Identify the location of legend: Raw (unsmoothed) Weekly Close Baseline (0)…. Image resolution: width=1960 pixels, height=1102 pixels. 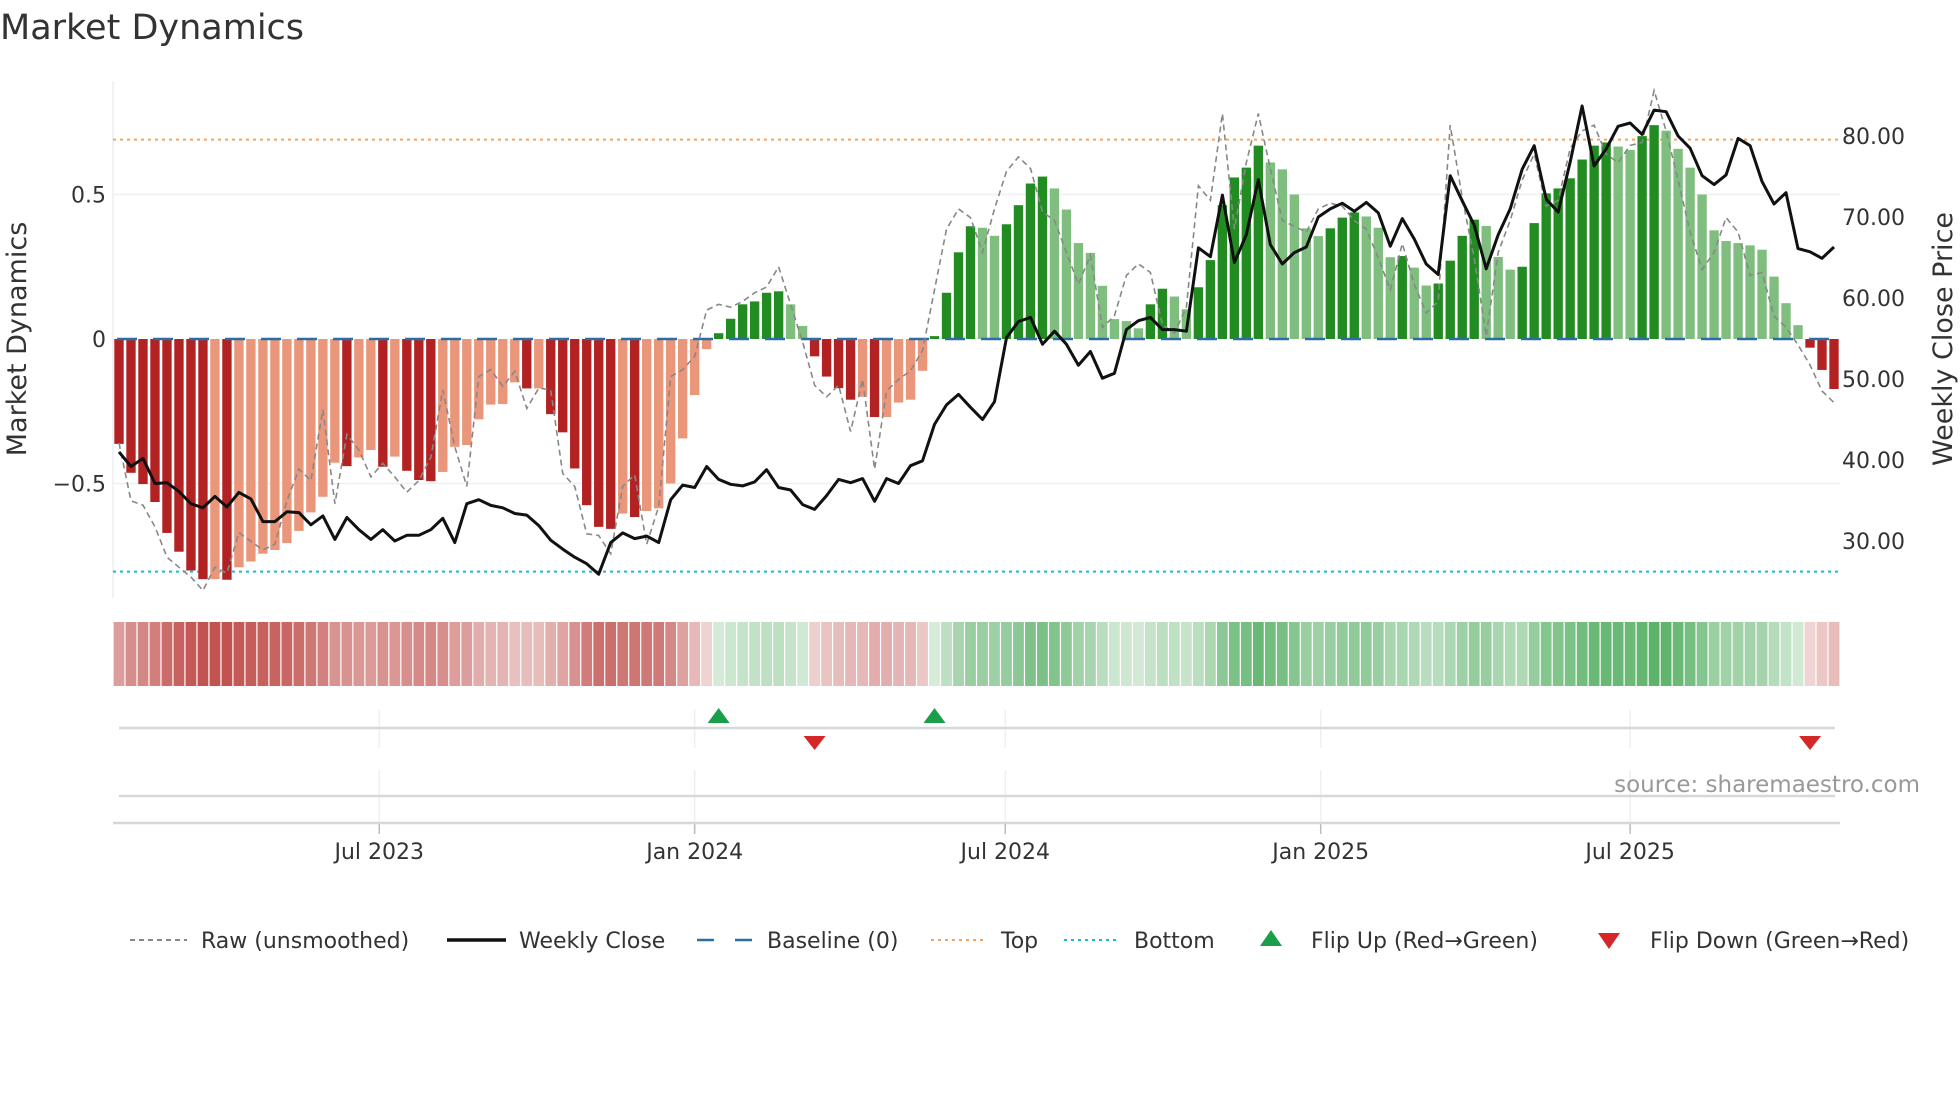
(1019, 941).